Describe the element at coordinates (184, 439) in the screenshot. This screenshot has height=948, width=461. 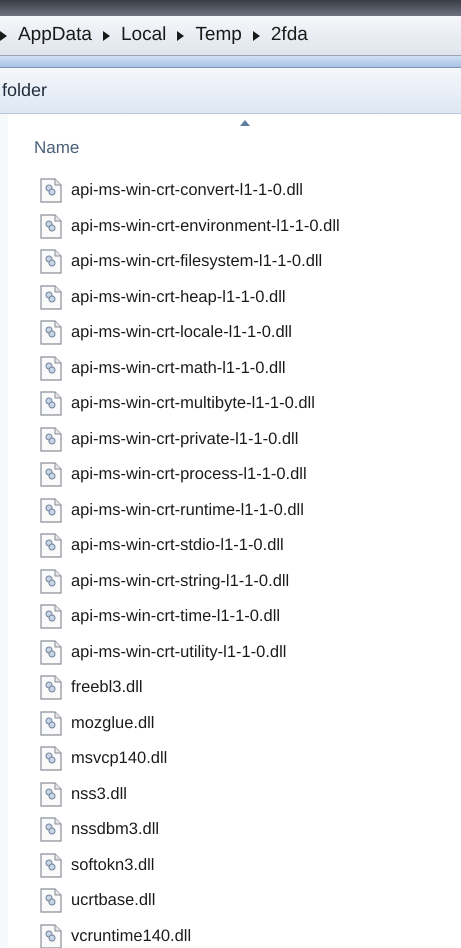
I see `file-name: api-ms-win-crt-private-l1-1-0.dll` at that location.